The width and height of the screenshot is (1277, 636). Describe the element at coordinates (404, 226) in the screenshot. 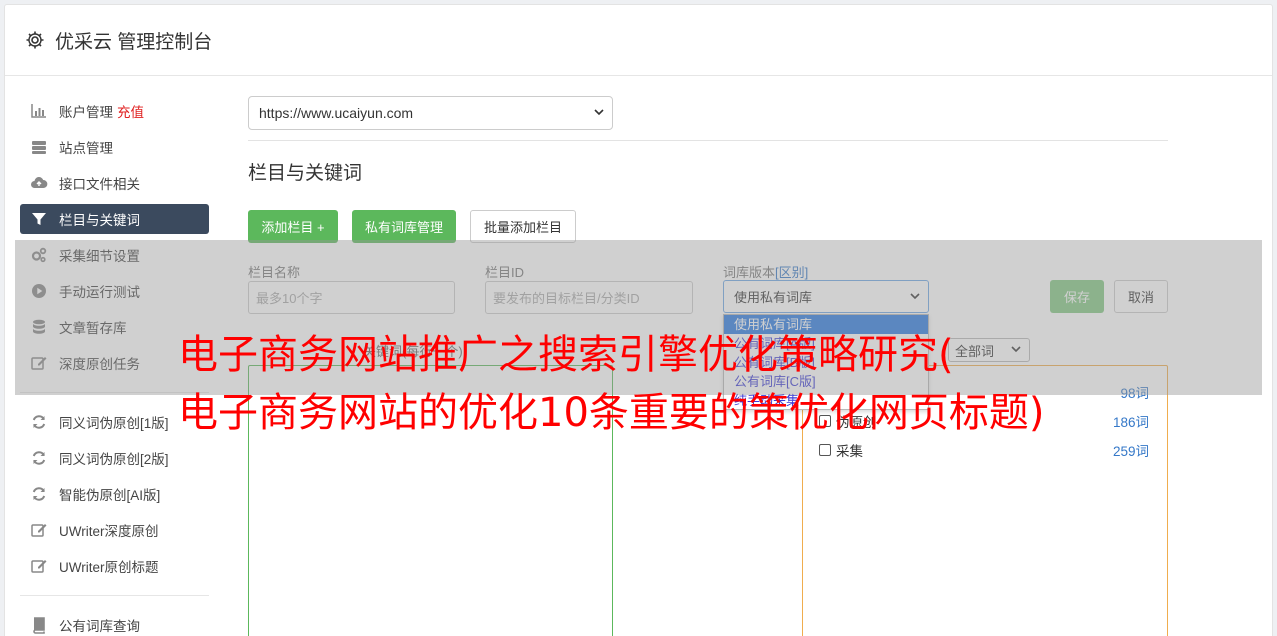

I see `private-lib-button: 私有词库管理` at that location.